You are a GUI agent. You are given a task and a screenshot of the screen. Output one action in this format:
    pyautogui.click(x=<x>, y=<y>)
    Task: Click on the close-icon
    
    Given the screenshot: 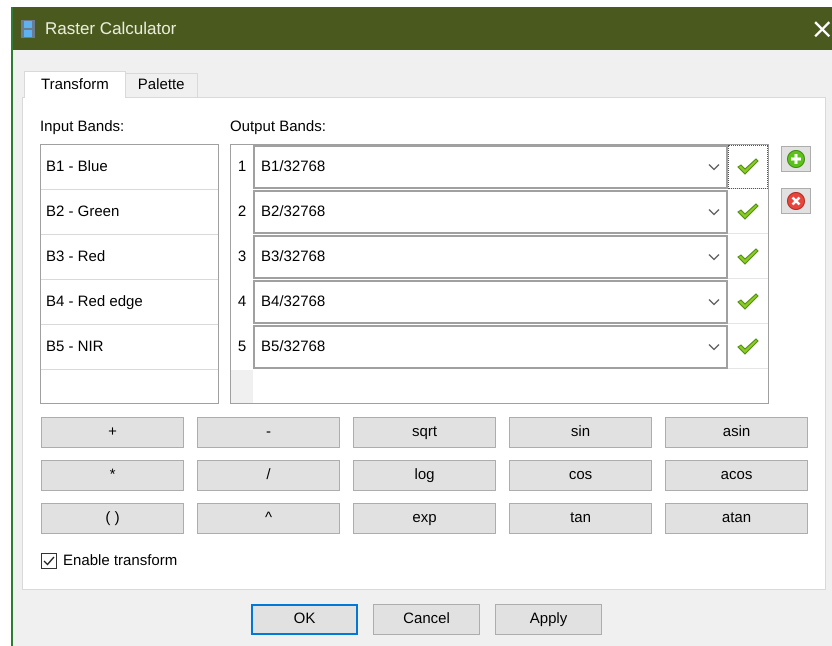 What is the action you would take?
    pyautogui.click(x=796, y=201)
    